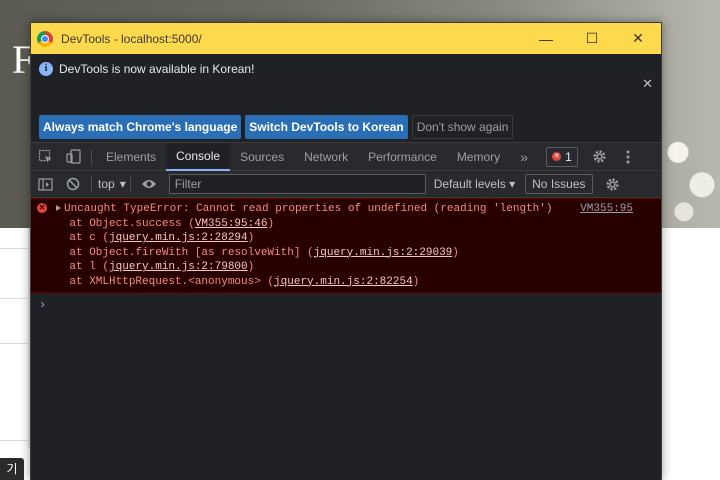 The image size is (720, 480). I want to click on log-levels-label: Default levels, so click(469, 184).